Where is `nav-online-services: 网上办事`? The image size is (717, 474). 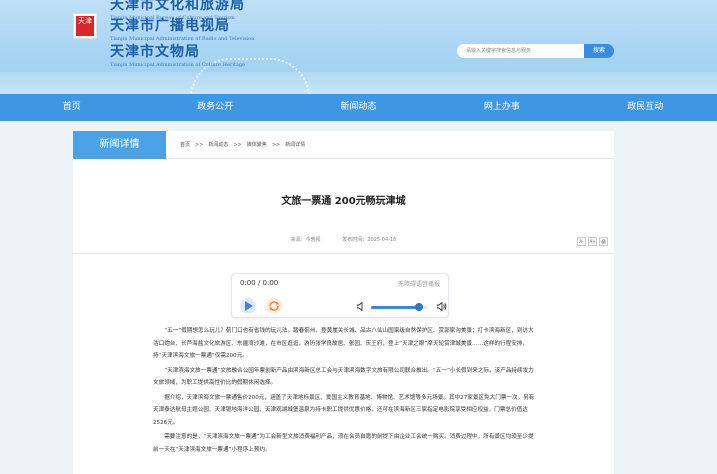 nav-online-services: 网上办事 is located at coordinates (501, 107).